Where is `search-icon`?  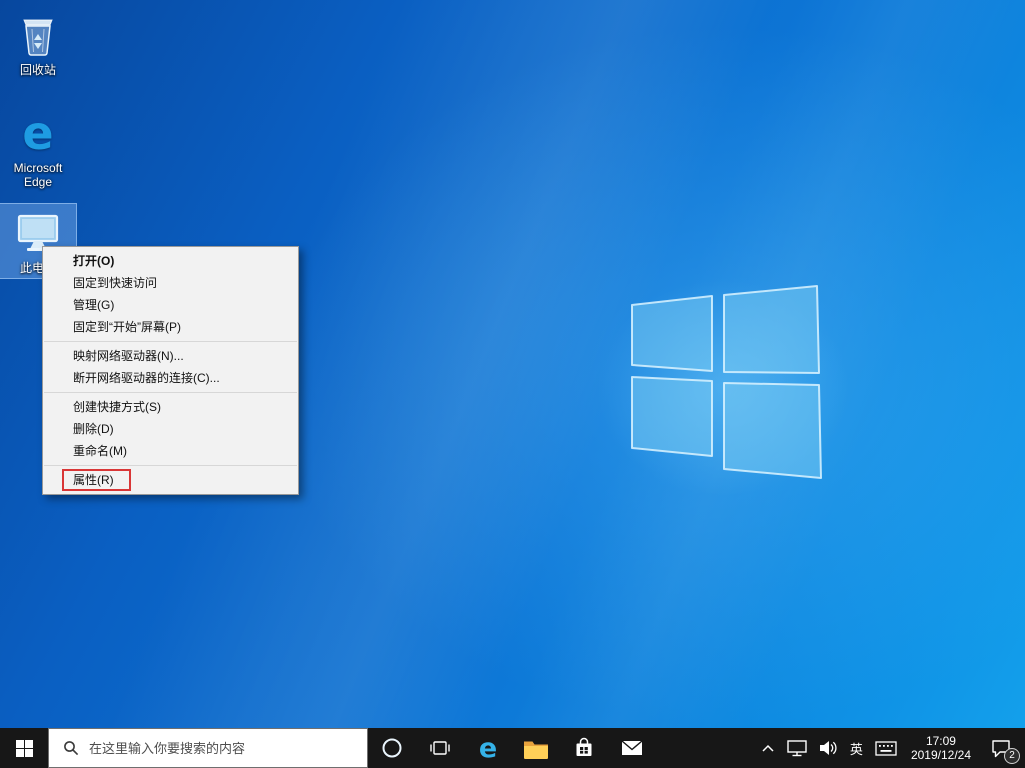
search-icon is located at coordinates (71, 748).